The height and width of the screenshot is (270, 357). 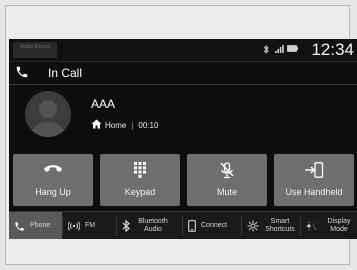 I want to click on use-handheld-button: Use Handheld, so click(x=314, y=180).